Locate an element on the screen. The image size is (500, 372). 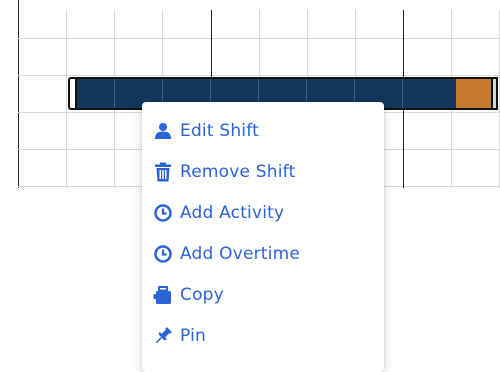
menu-item-add-overtime: Add Overtime is located at coordinates (263, 254).